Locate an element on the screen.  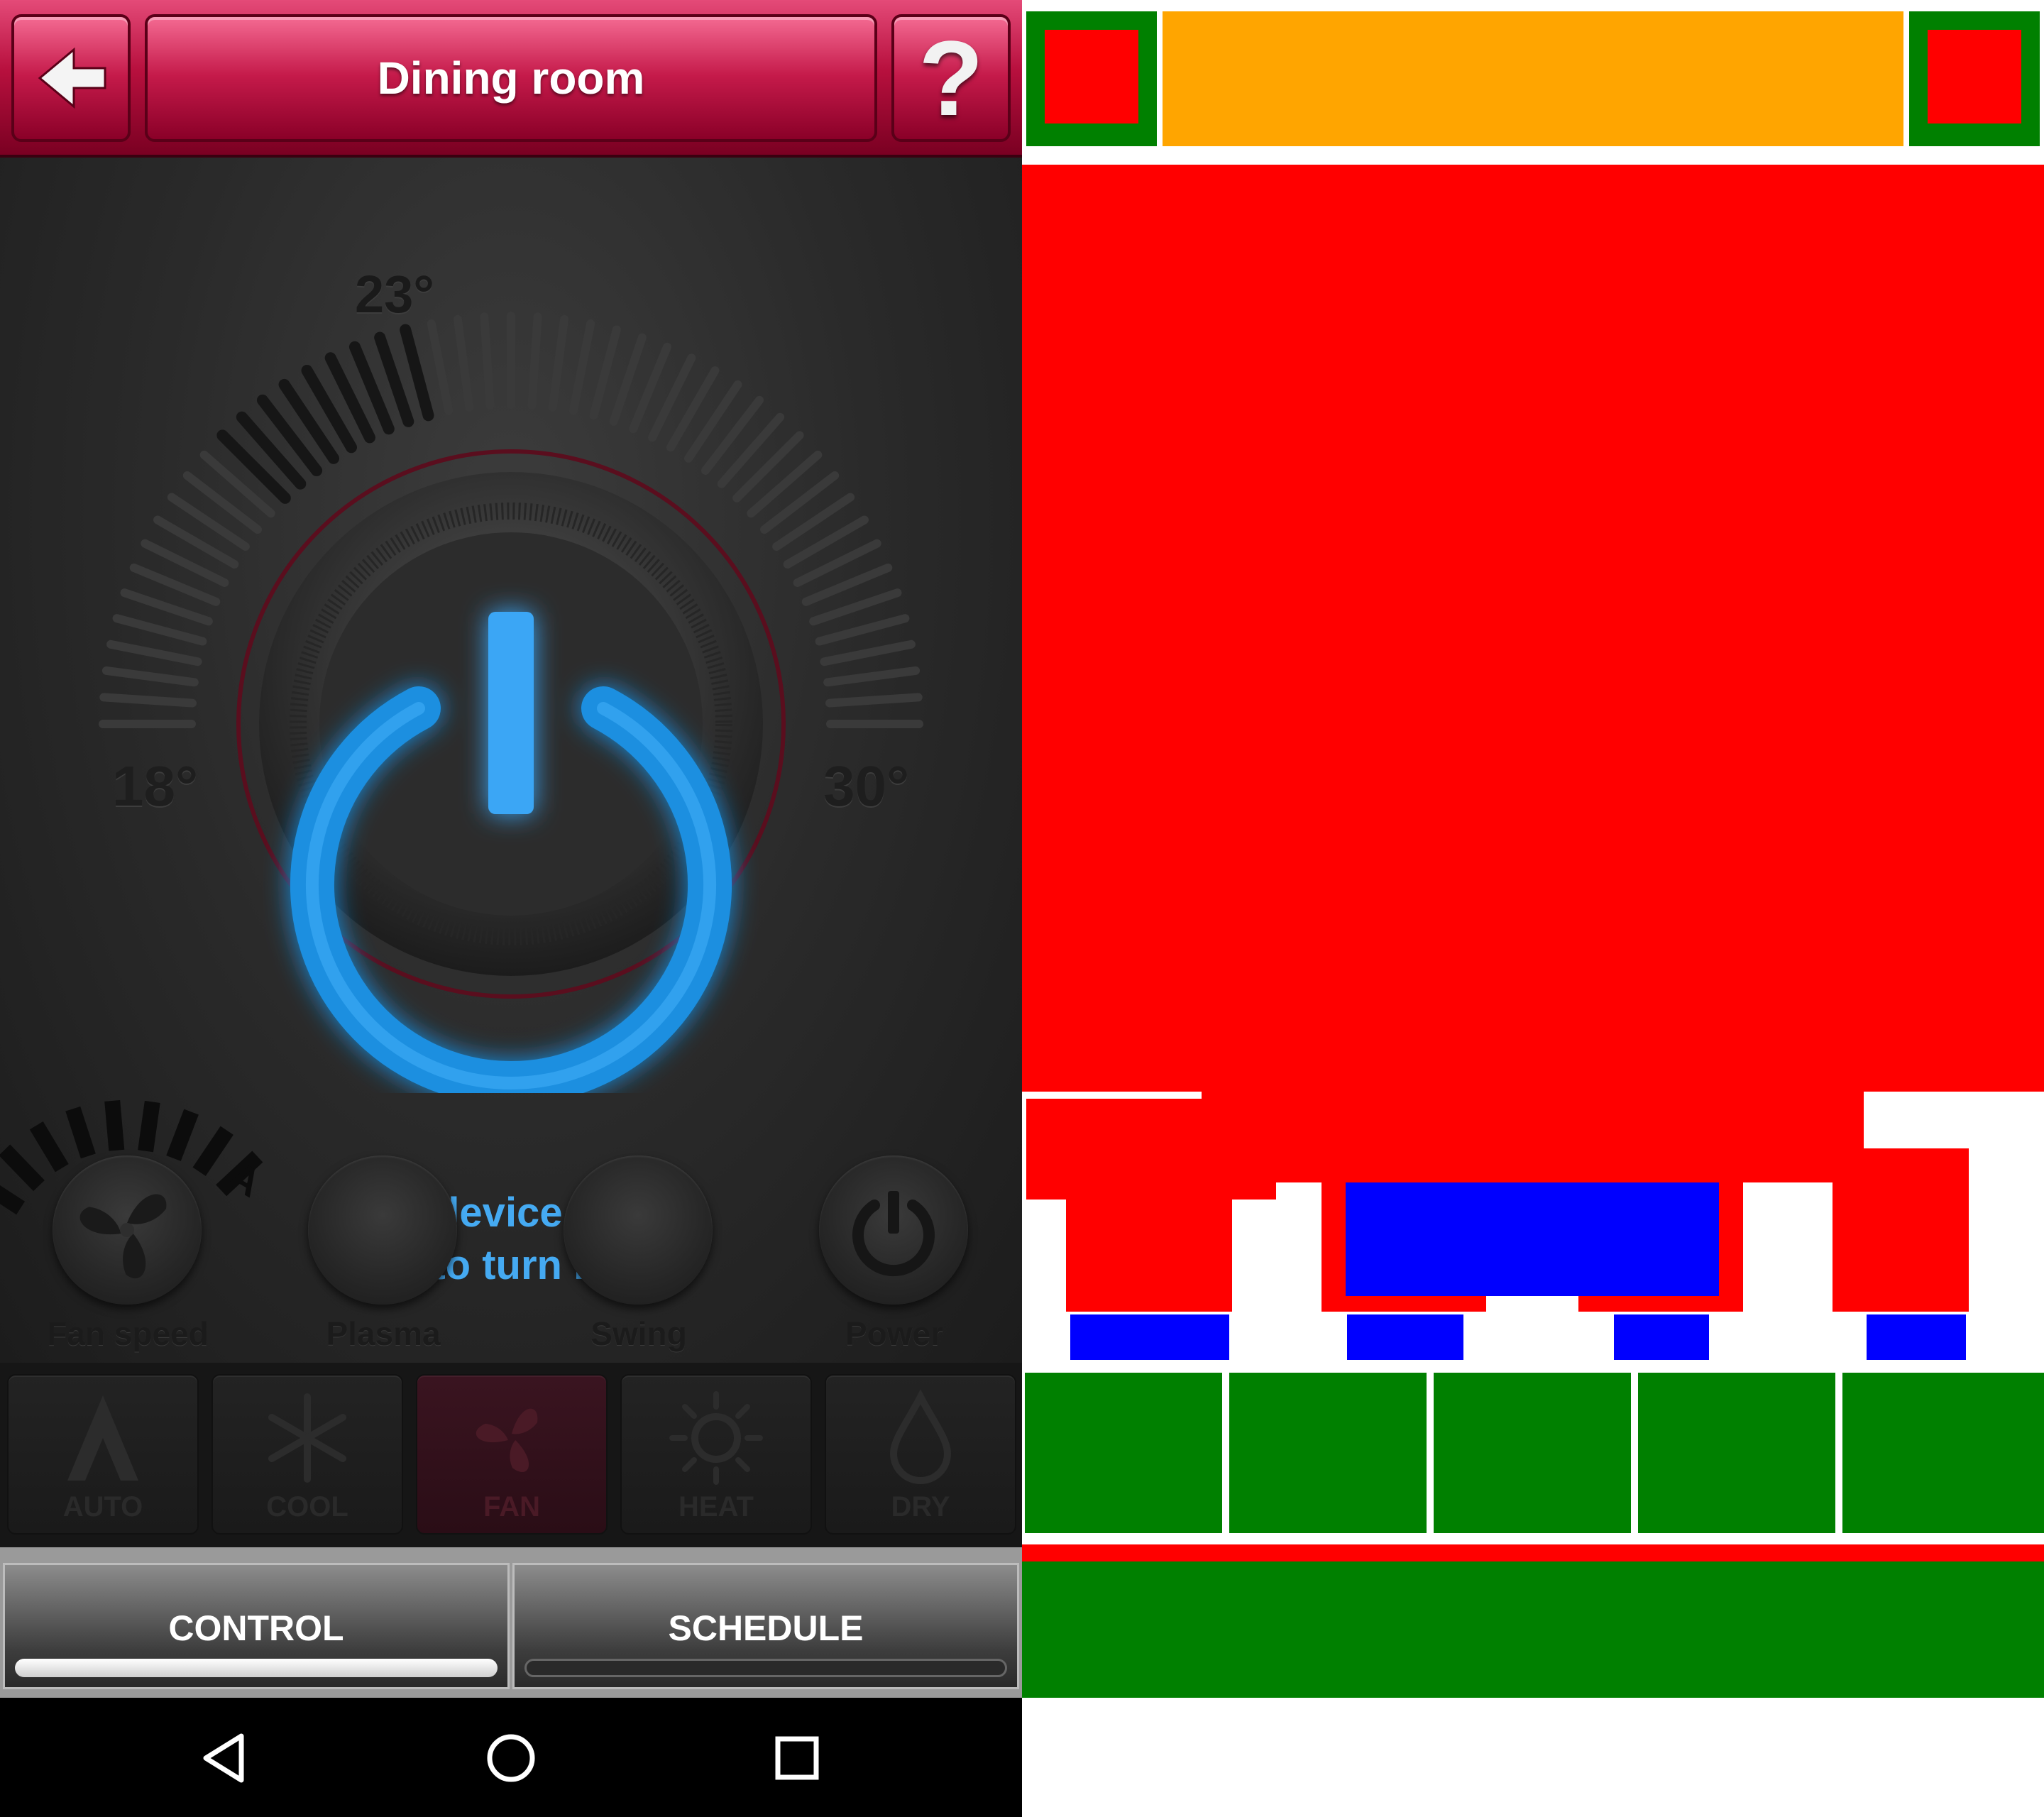
swing-label: Swing is located at coordinates (638, 1333).